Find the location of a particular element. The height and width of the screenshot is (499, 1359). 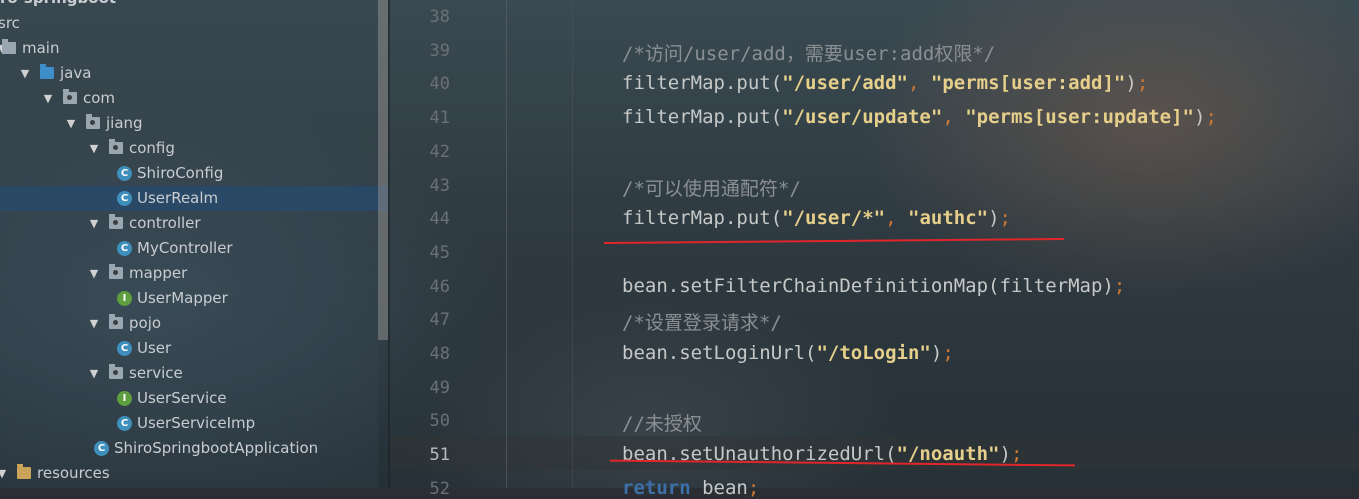

line-number: 39 is located at coordinates (439, 50).